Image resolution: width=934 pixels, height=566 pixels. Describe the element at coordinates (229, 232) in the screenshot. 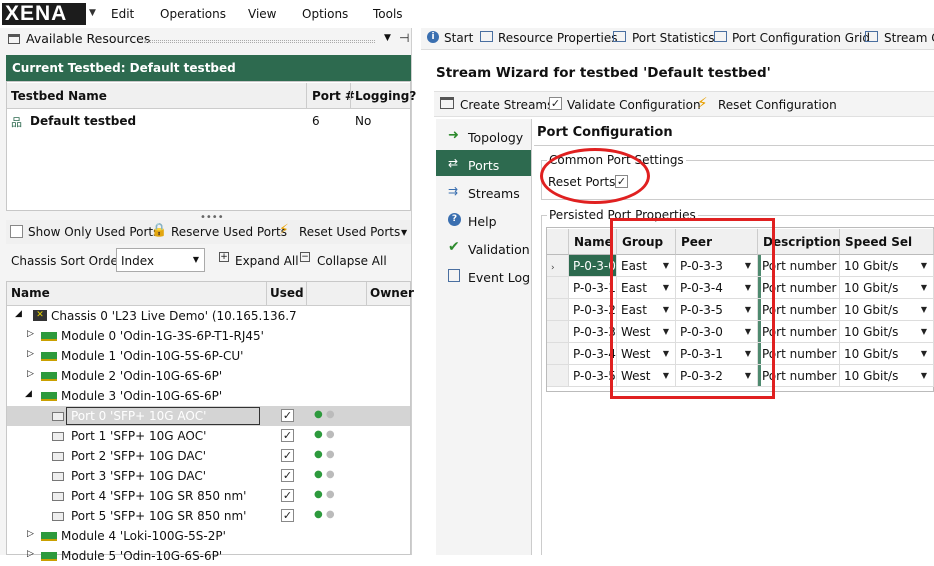

I see `reserve-used-ports-button: Reserve Used Ports` at that location.